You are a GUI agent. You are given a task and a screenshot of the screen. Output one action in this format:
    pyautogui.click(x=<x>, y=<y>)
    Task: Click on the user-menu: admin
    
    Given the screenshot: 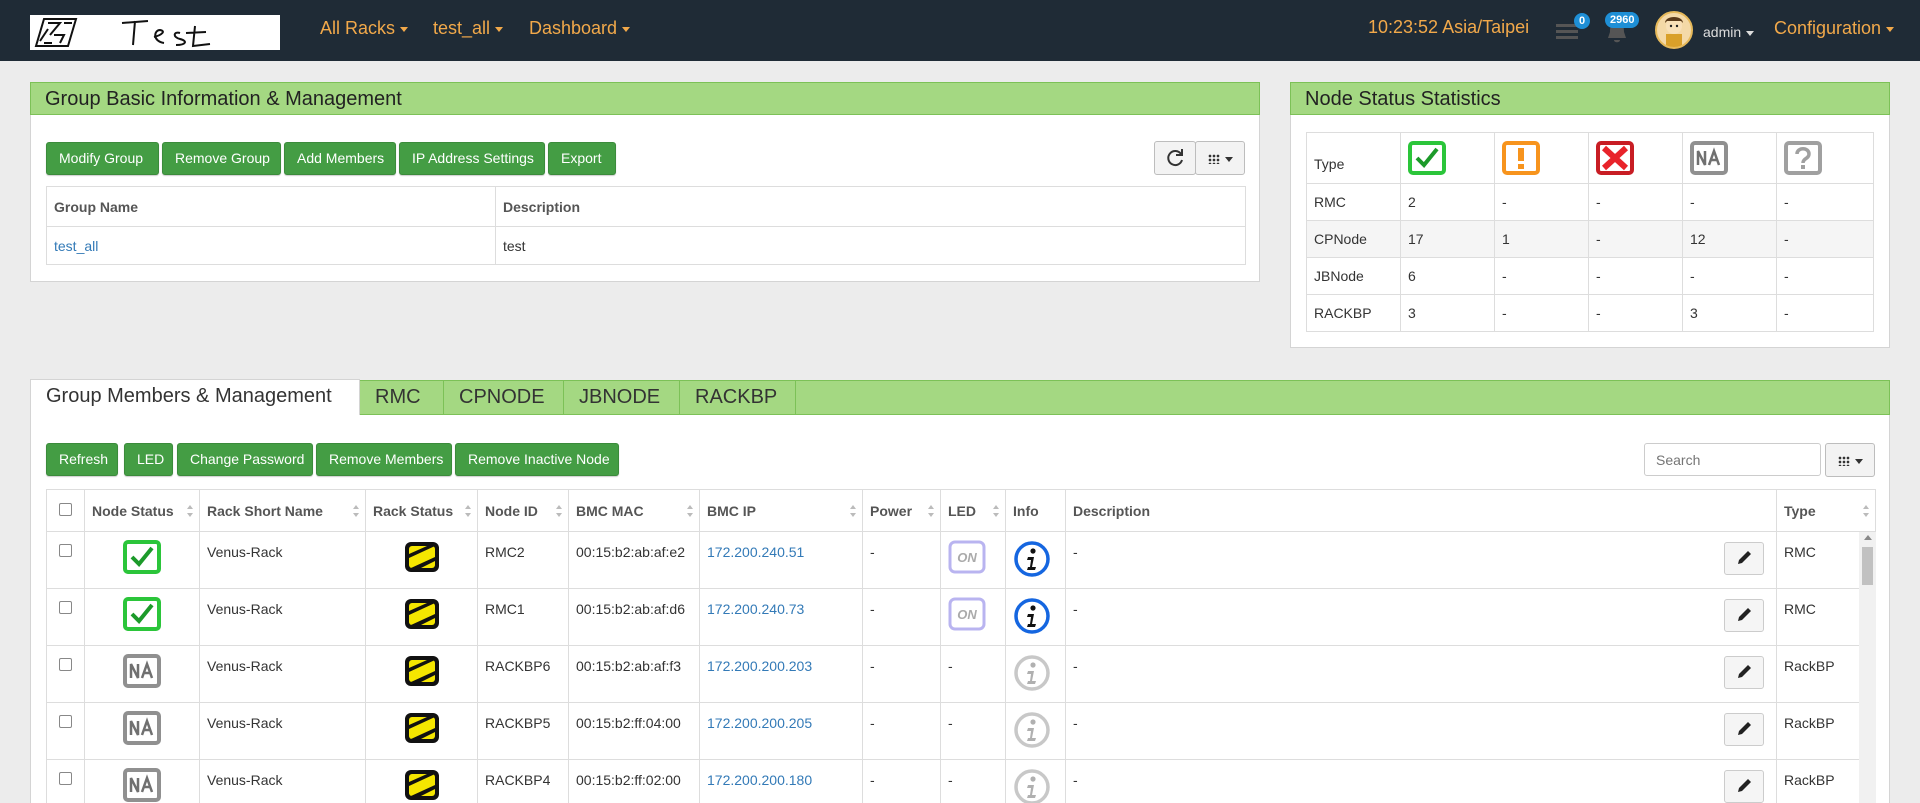 What is the action you would take?
    pyautogui.click(x=1729, y=32)
    